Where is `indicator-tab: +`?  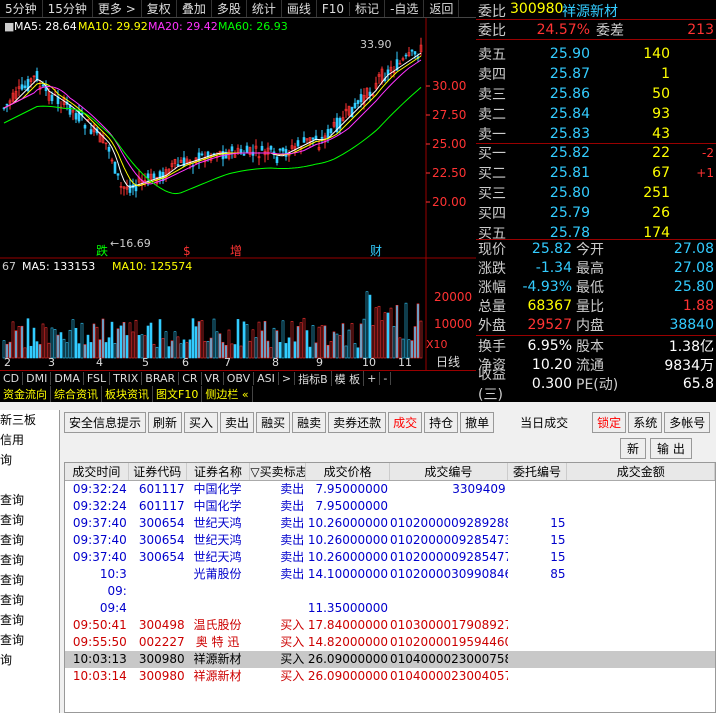 indicator-tab: + is located at coordinates (372, 378).